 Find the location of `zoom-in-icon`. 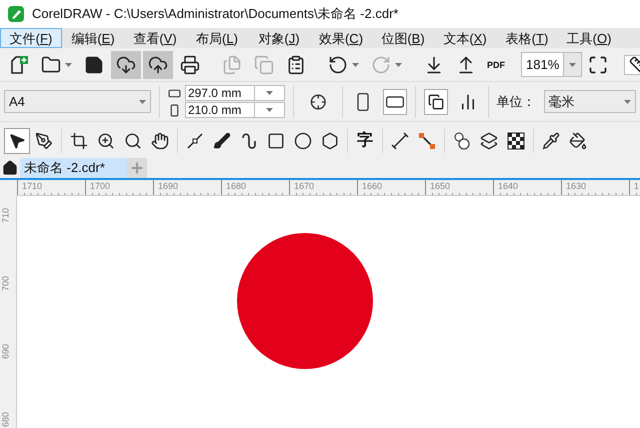

zoom-in-icon is located at coordinates (106, 141).